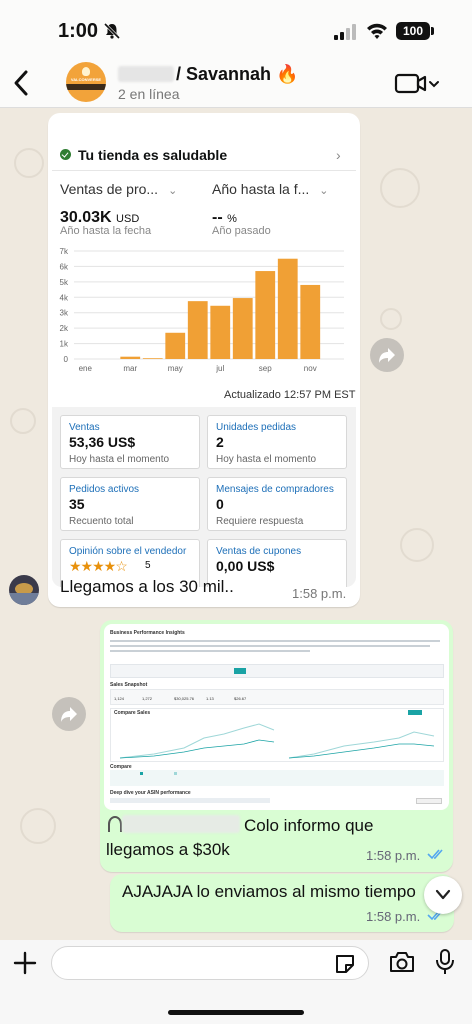 The image size is (472, 1024). Describe the element at coordinates (232, 219) in the screenshot. I see `yoy-unit: %` at that location.